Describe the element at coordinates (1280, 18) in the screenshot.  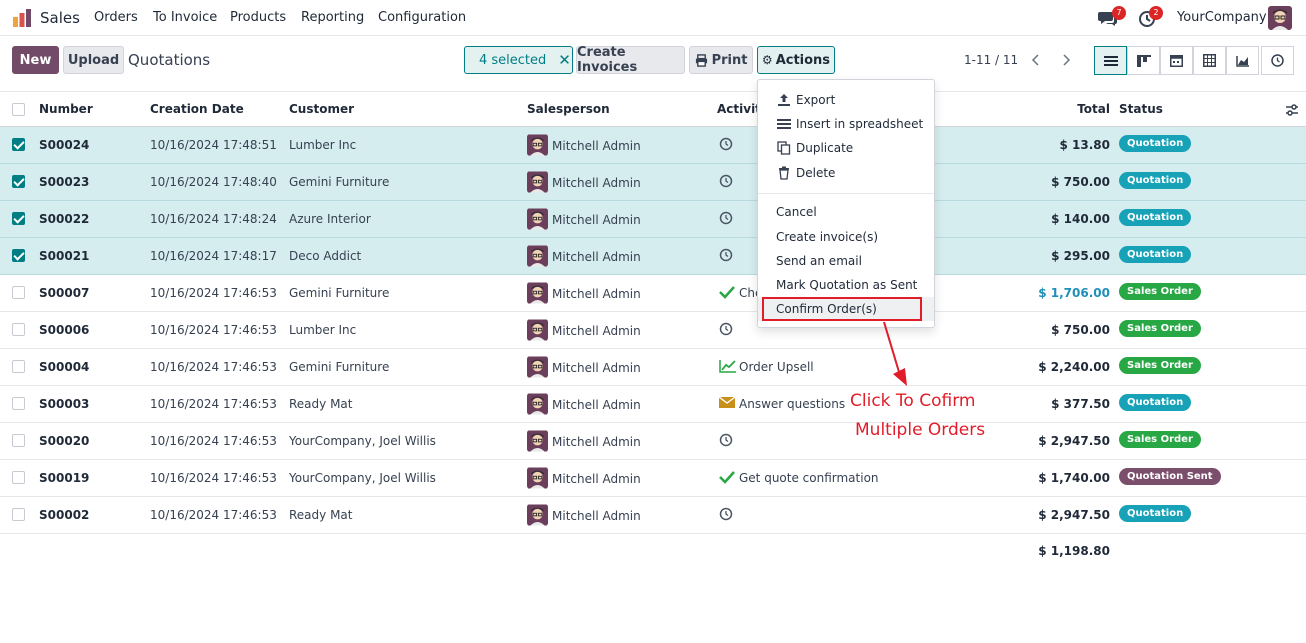
I see `user-avatar` at that location.